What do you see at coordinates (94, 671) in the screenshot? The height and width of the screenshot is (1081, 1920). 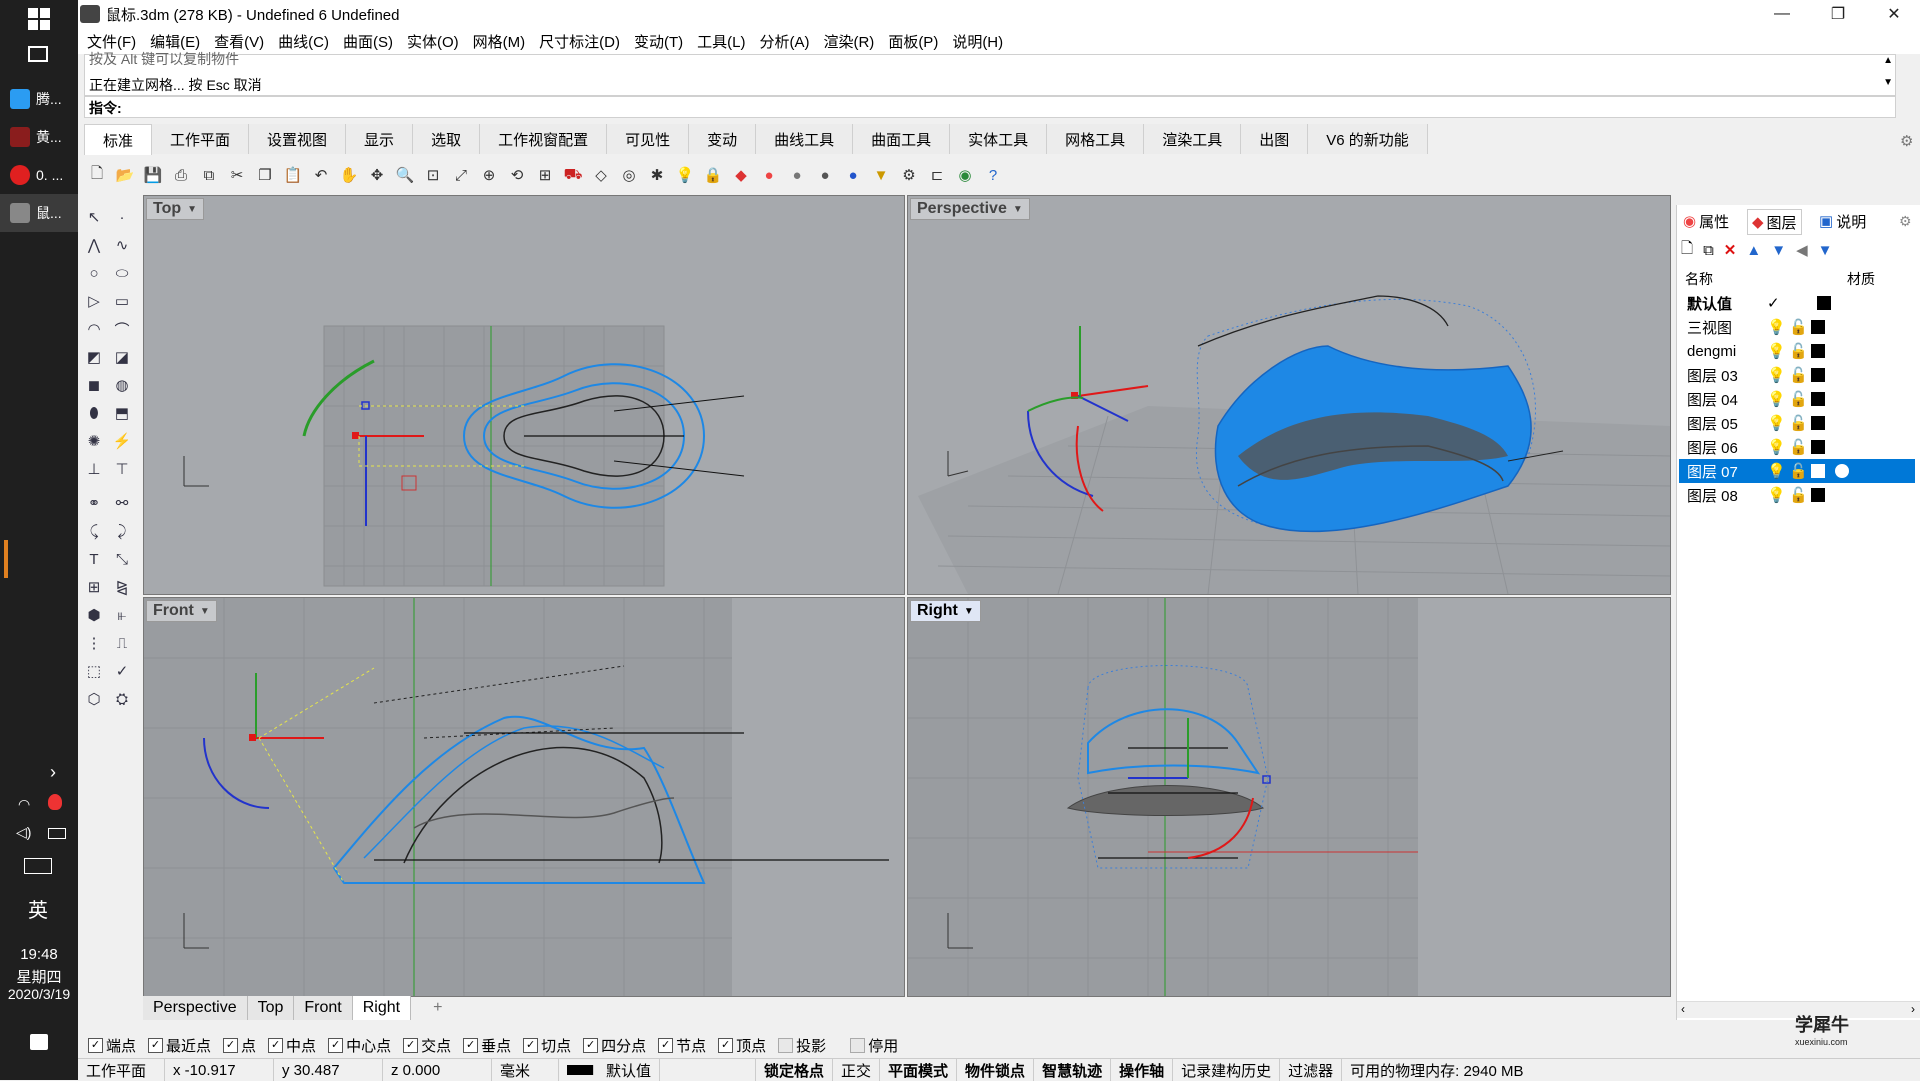 I see `project-icon: ⬚` at bounding box center [94, 671].